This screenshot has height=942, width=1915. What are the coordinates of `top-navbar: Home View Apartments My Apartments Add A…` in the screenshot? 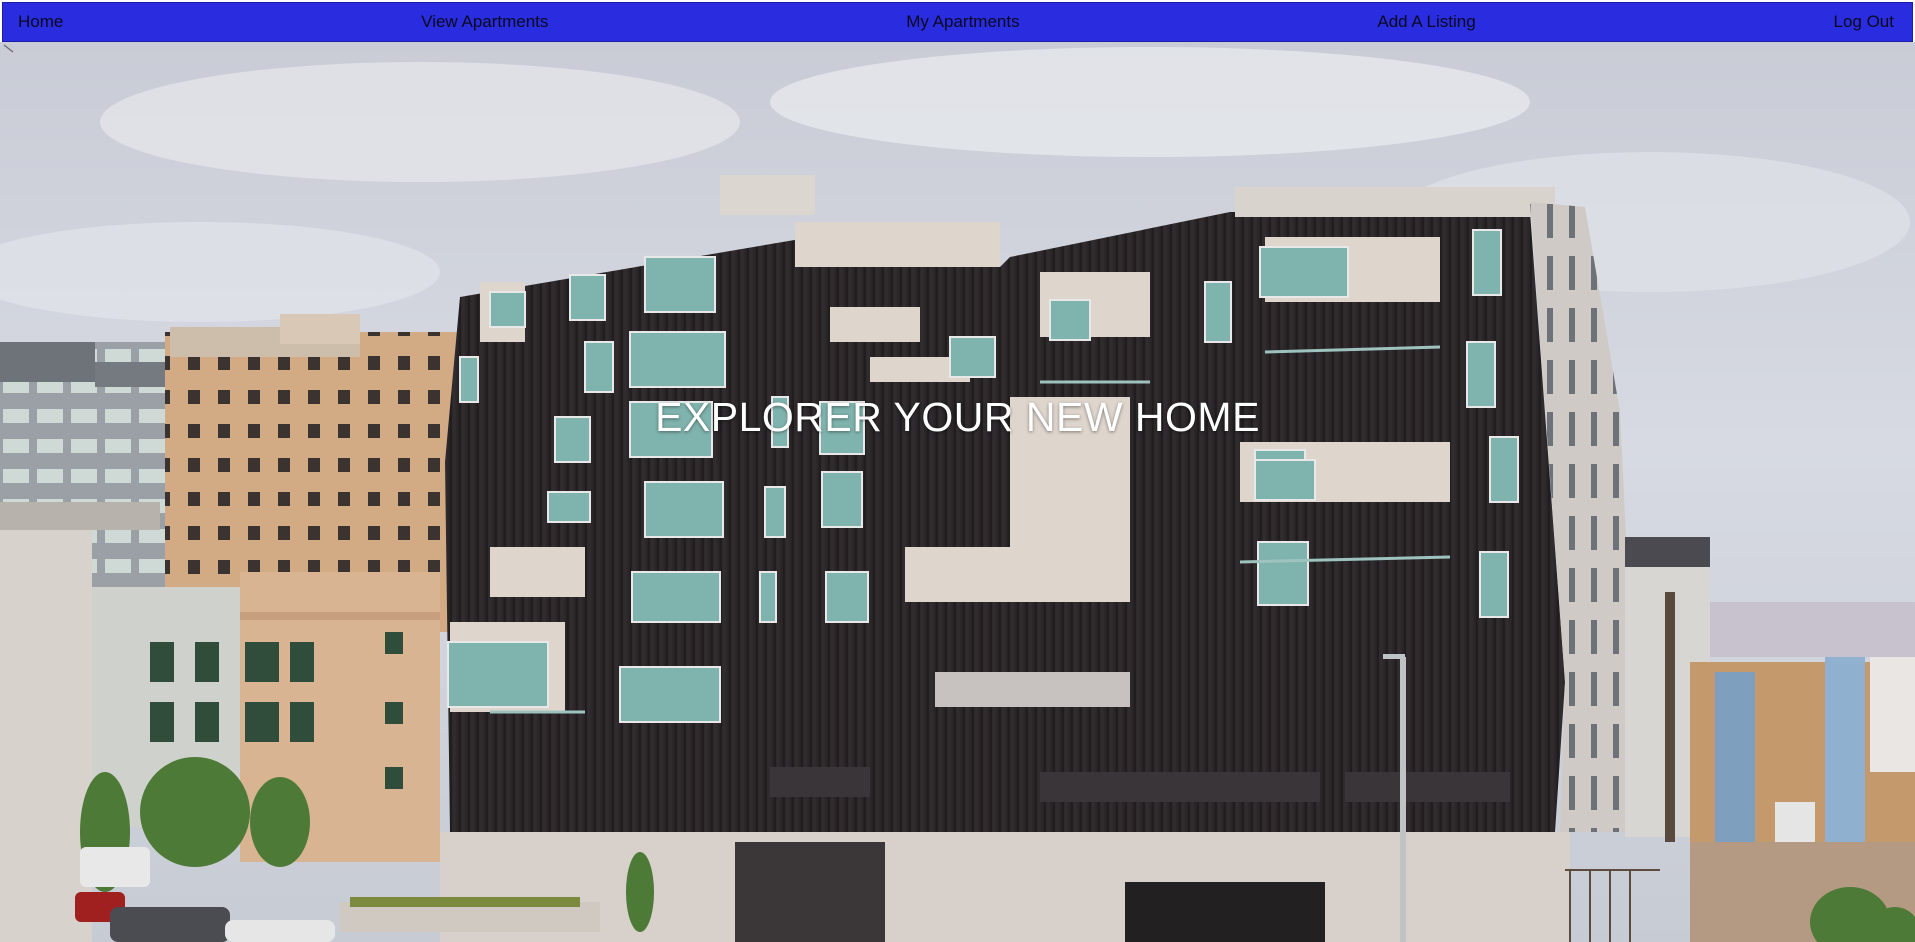 It's located at (957, 22).